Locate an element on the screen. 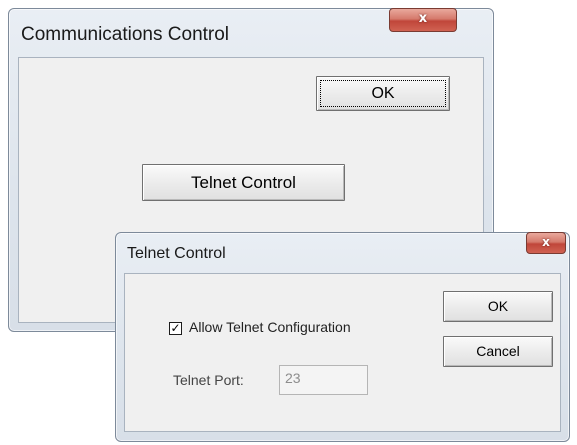 The image size is (577, 445). allow-telnet-label: Allow Telnet Configuration is located at coordinates (270, 327).